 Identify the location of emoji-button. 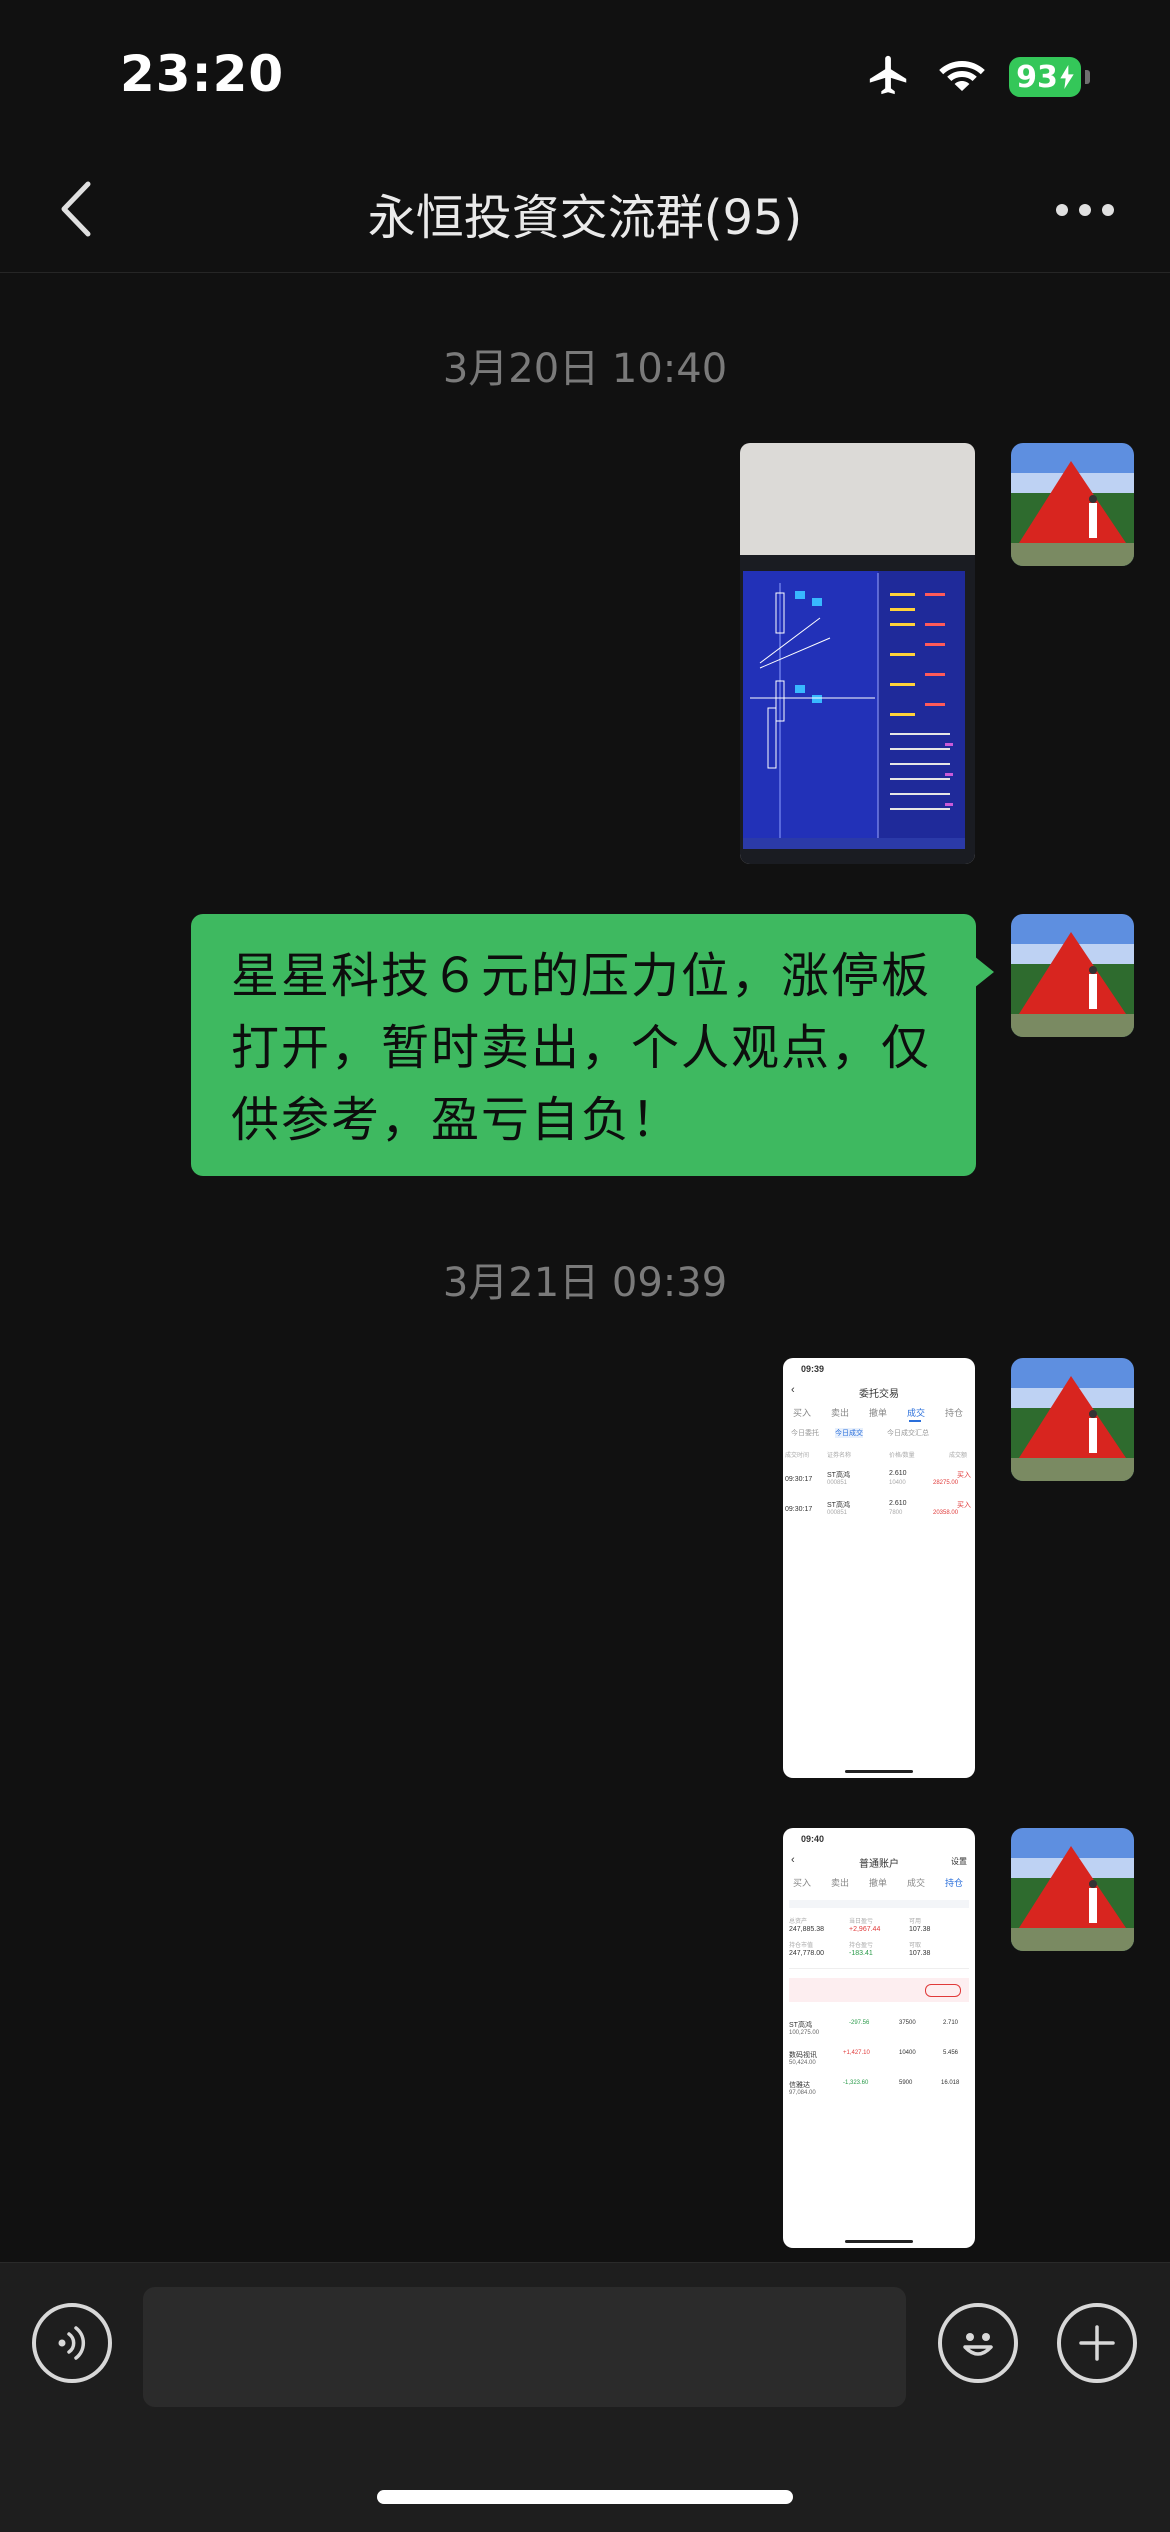
(978, 2343).